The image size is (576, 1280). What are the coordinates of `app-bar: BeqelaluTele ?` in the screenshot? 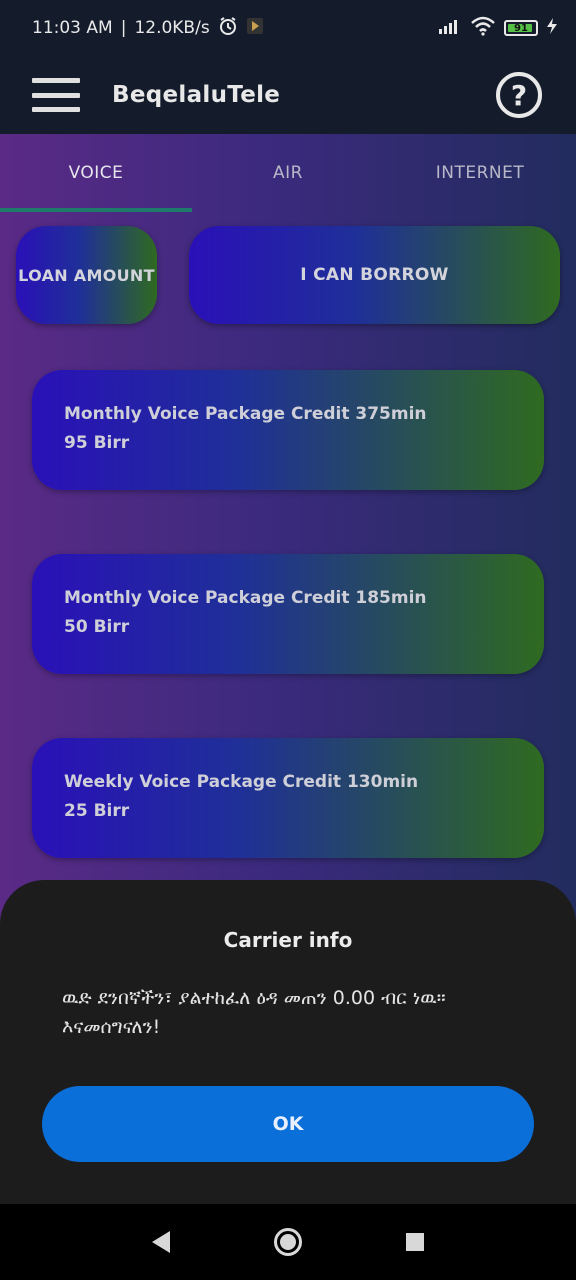 It's located at (288, 95).